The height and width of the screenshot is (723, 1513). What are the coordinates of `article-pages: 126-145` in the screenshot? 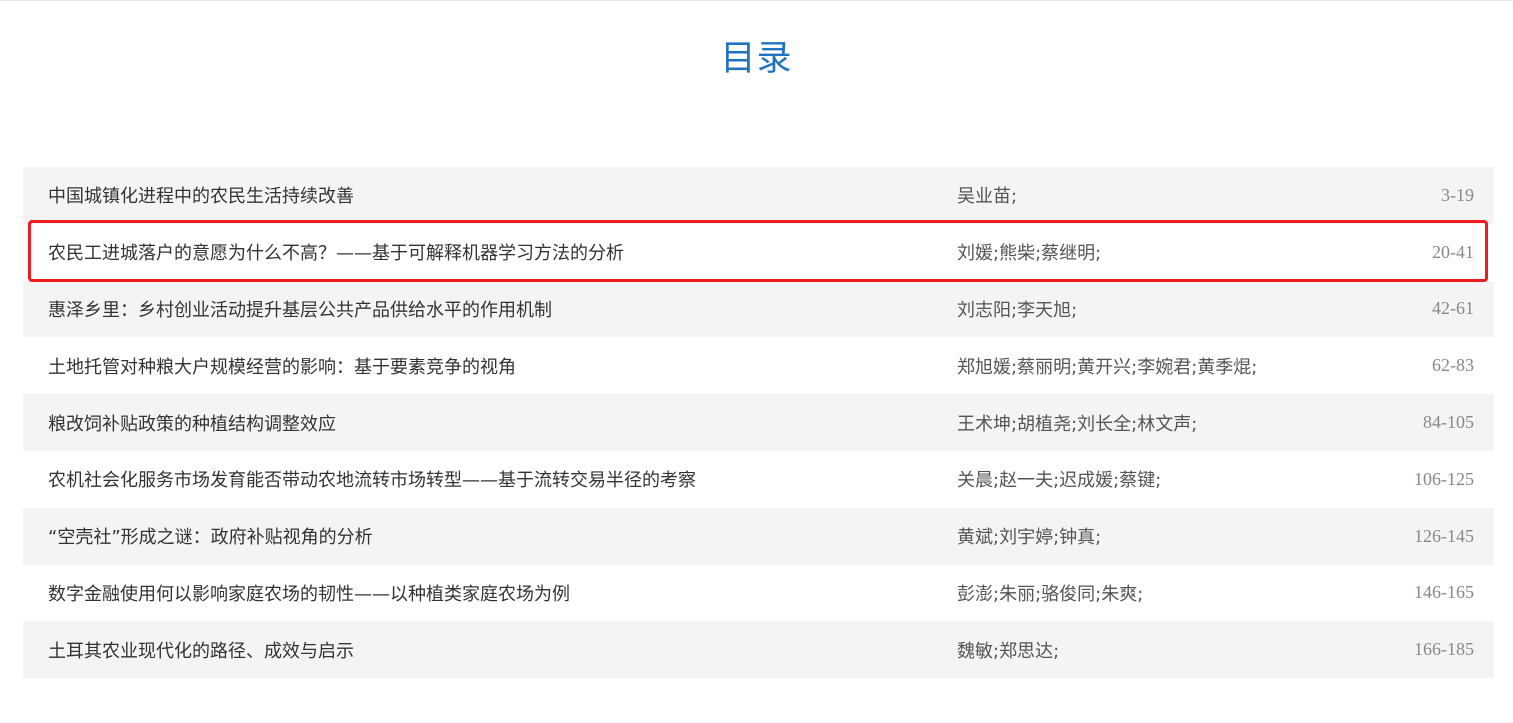 It's located at (1444, 535).